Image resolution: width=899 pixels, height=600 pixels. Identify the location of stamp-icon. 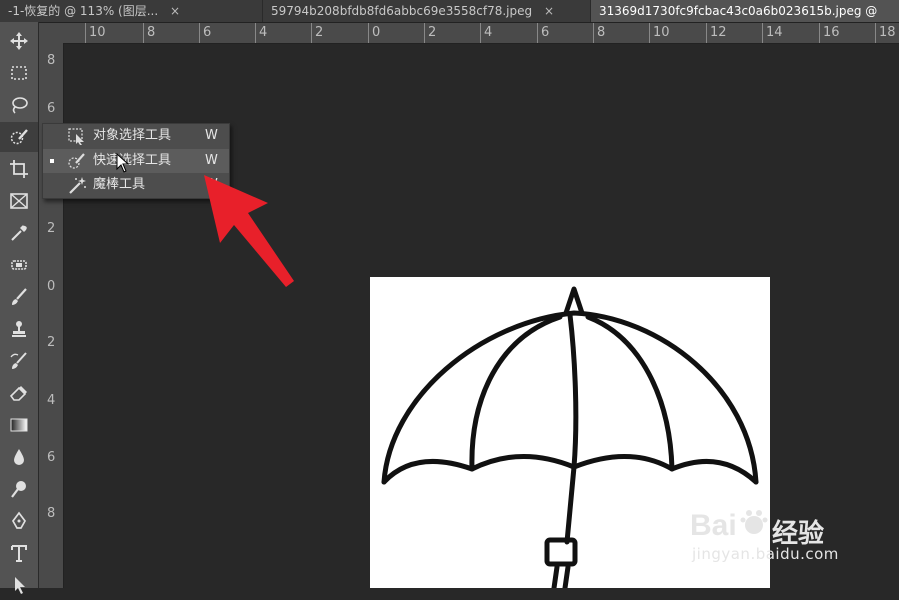
(19, 329).